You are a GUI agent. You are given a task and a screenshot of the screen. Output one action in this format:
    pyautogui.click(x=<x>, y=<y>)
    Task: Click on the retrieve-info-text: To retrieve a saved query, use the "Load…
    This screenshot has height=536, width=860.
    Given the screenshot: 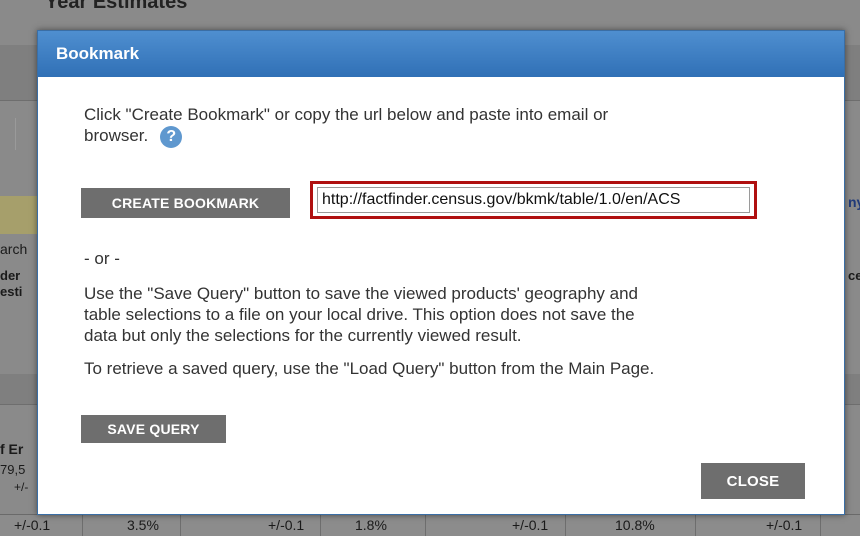 What is the action you would take?
    pyautogui.click(x=369, y=368)
    